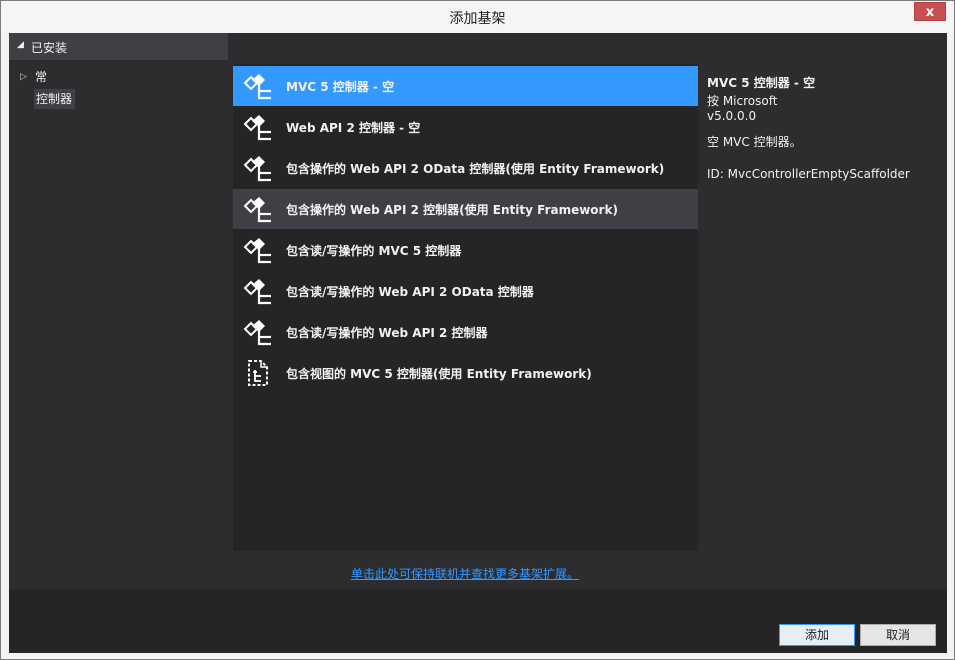  Describe the element at coordinates (478, 621) in the screenshot. I see `dialog-footer: 添加 取消` at that location.